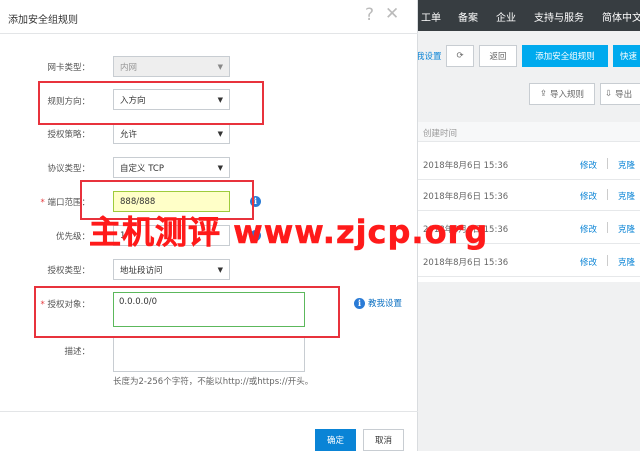 Image resolution: width=640 pixels, height=451 pixels. I want to click on quick-add-button: 快速, so click(626, 56).